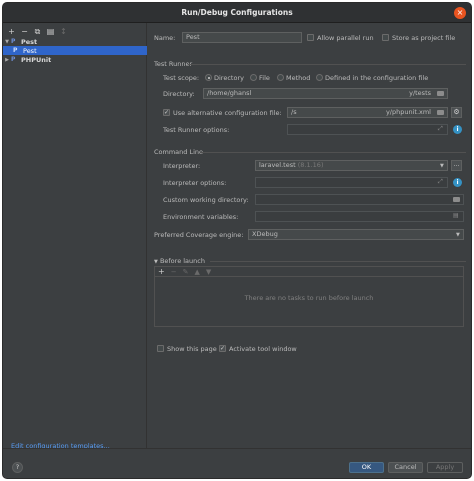 This screenshot has height=481, width=474. I want to click on sort-icon: ↕, so click(63, 31).